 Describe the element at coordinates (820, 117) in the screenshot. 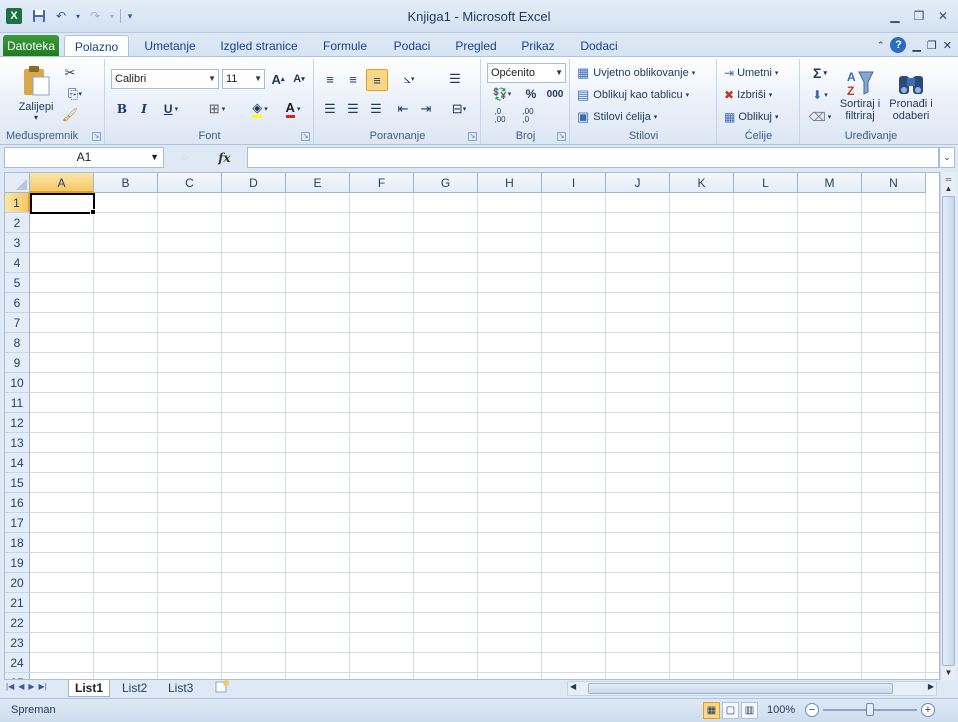

I see `clear-button: ⌫ ▾` at that location.